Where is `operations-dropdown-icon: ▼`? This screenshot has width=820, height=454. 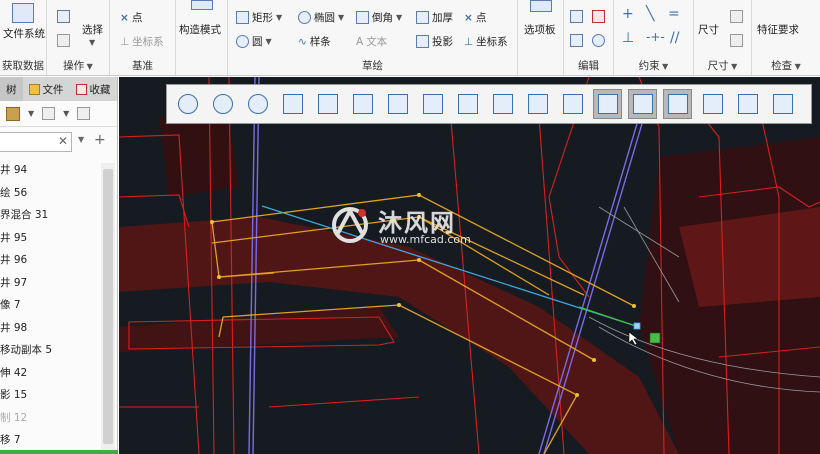
operations-dropdown-icon: ▼ is located at coordinates (88, 66).